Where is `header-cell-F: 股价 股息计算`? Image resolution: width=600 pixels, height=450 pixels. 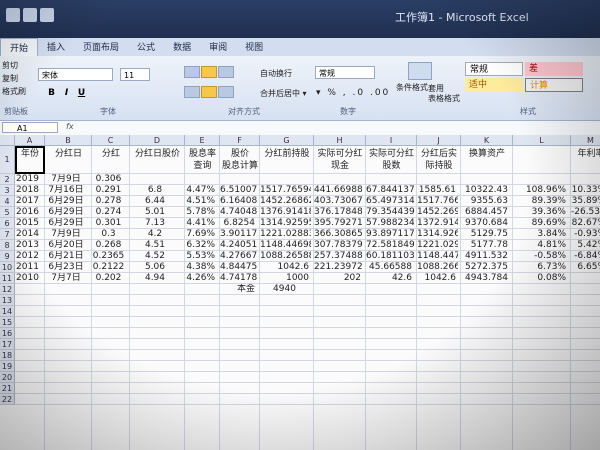 header-cell-F: 股价 股息计算 is located at coordinates (240, 160).